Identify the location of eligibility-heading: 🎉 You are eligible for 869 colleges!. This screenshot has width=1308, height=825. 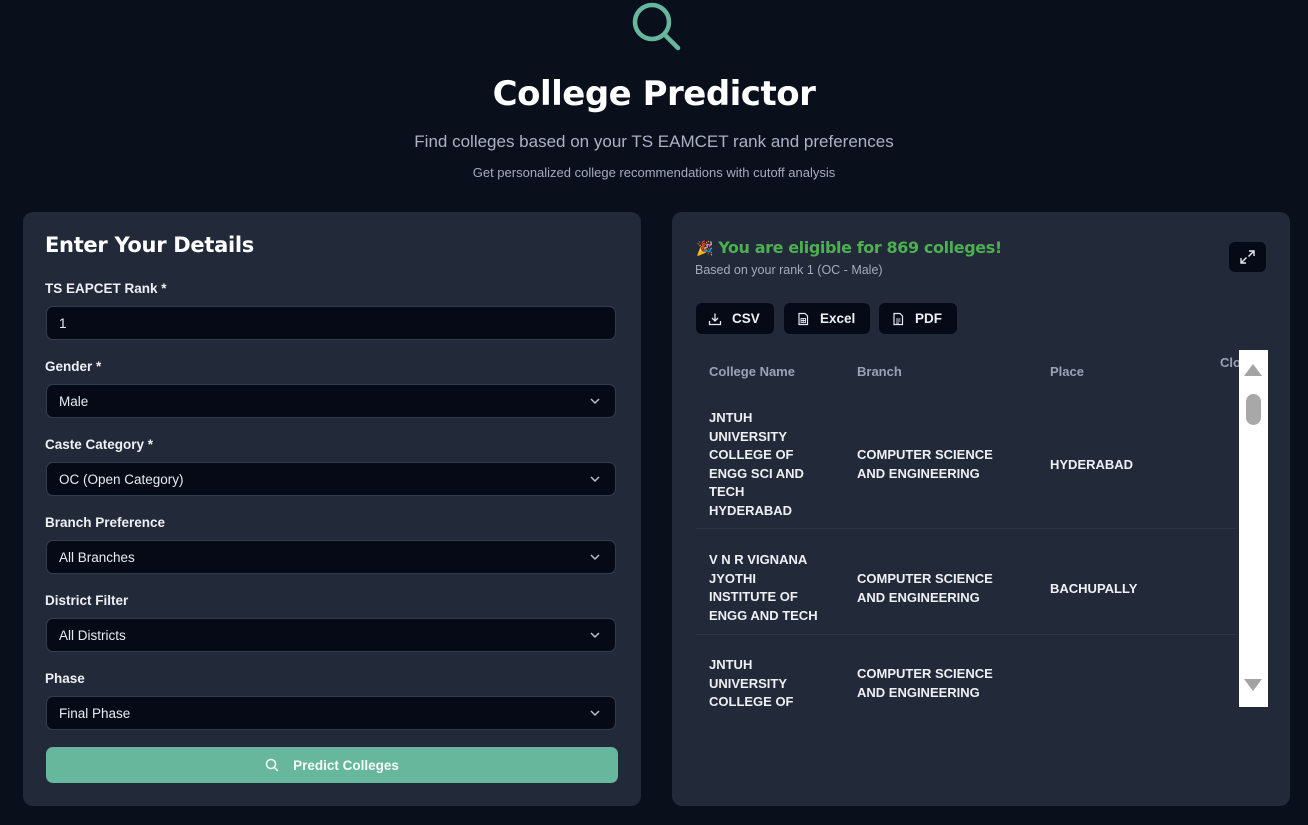
(849, 247).